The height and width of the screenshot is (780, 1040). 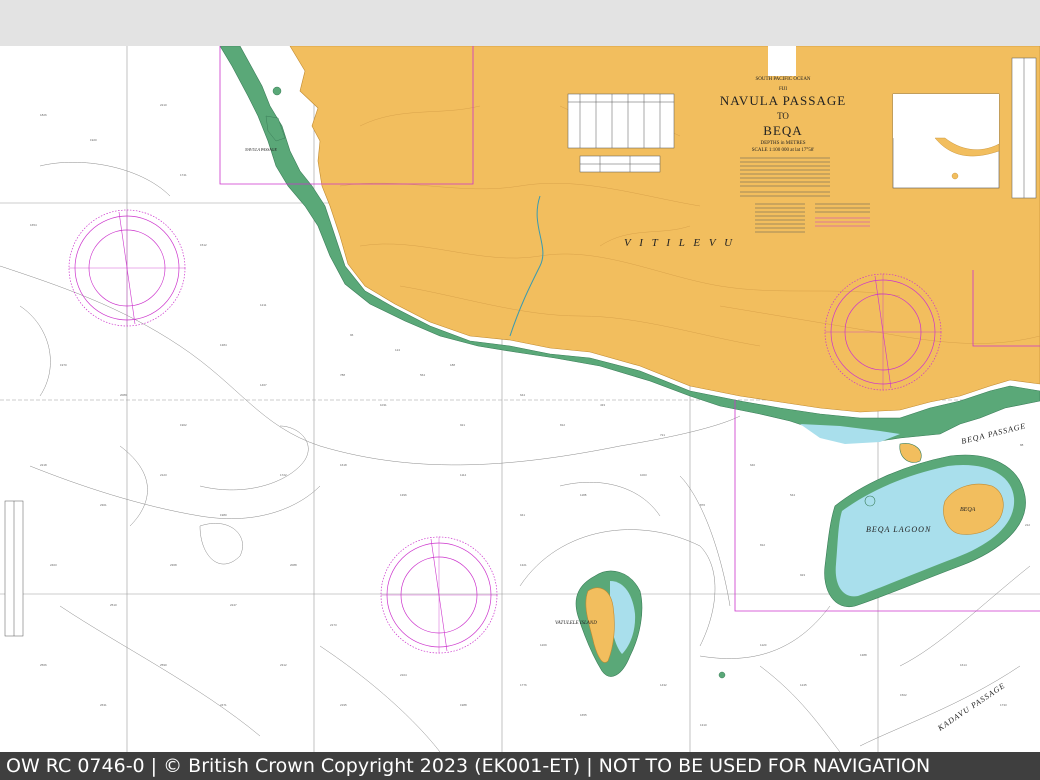 What do you see at coordinates (583, 715) in the screenshot?
I see `svg-text: 1655` at bounding box center [583, 715].